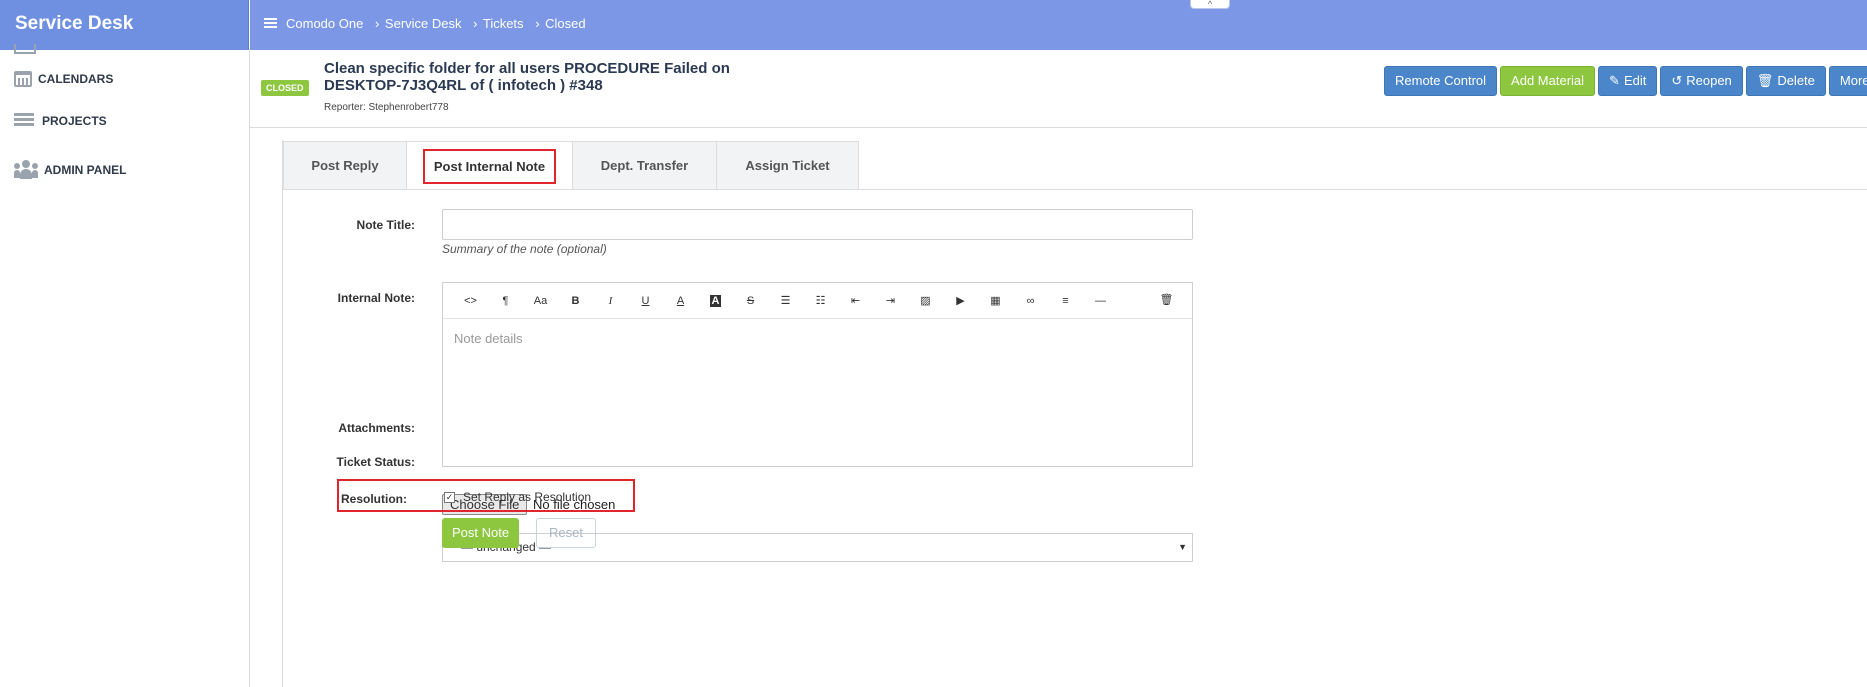  Describe the element at coordinates (1853, 80) in the screenshot. I see `more-label: More` at that location.